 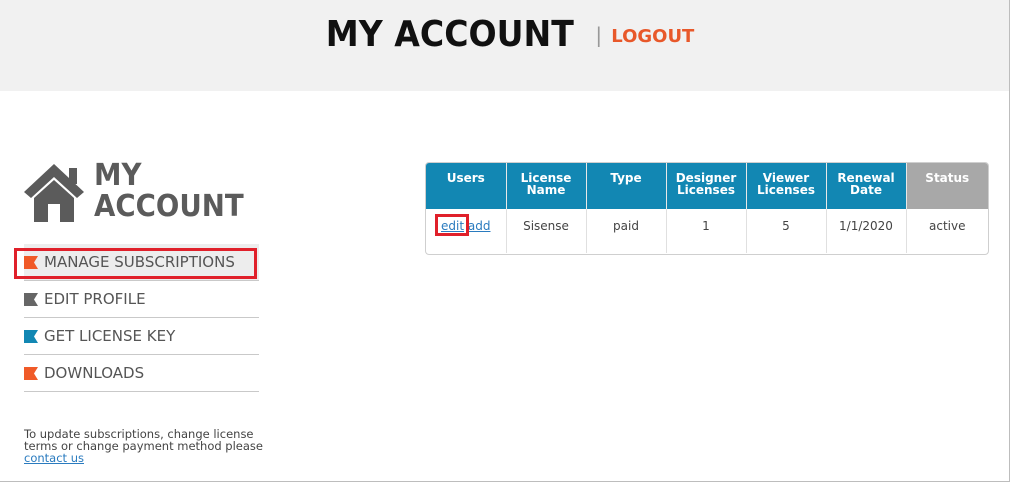 What do you see at coordinates (169, 206) in the screenshot?
I see `brand-line-2: ACCOUNT` at bounding box center [169, 206].